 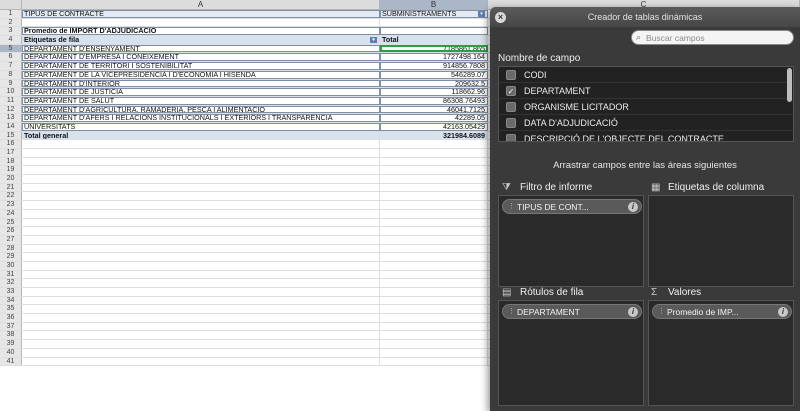 What do you see at coordinates (571, 353) in the screenshot?
I see `row-labels-area: ⋮ DEPARTAMENT i` at bounding box center [571, 353].